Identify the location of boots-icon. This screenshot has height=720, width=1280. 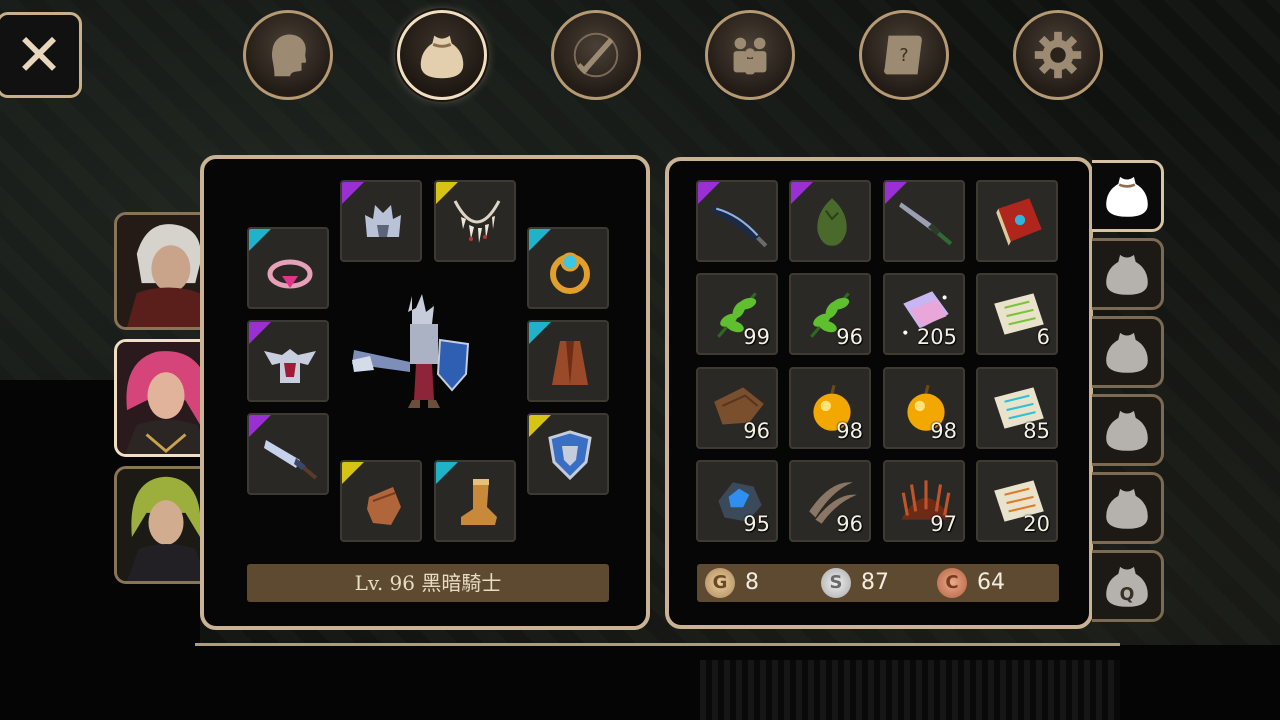
(479, 502).